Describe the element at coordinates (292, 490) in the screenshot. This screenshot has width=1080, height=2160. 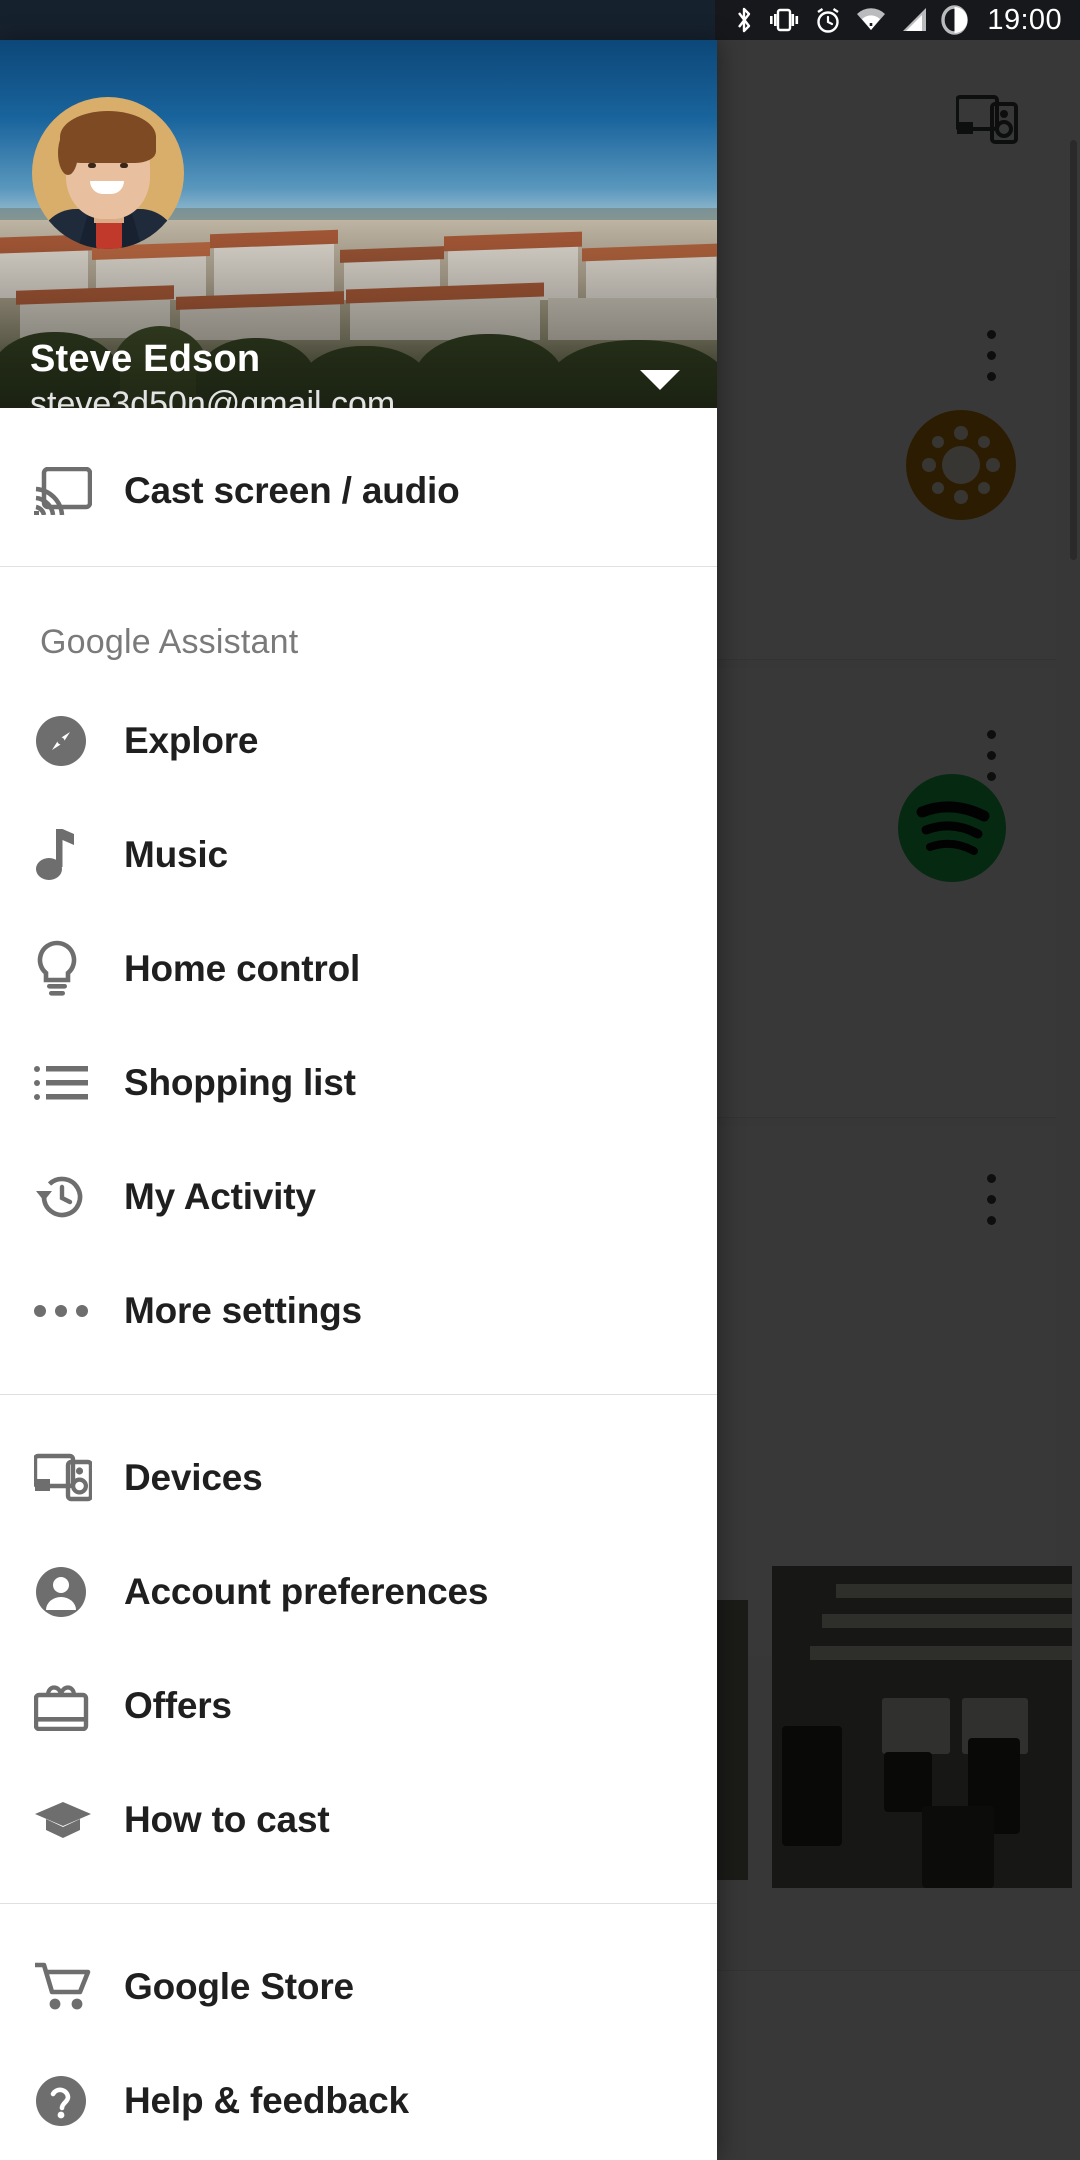
I see `drawer-item-label: Cast screen / audio` at that location.